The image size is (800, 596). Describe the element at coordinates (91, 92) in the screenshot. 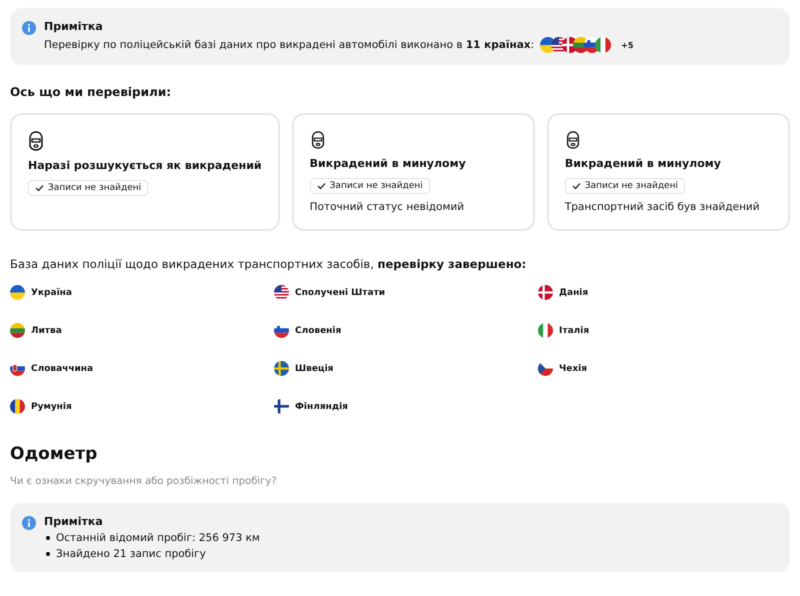

I see `section-heading: Ось що ми перевірили:` at that location.